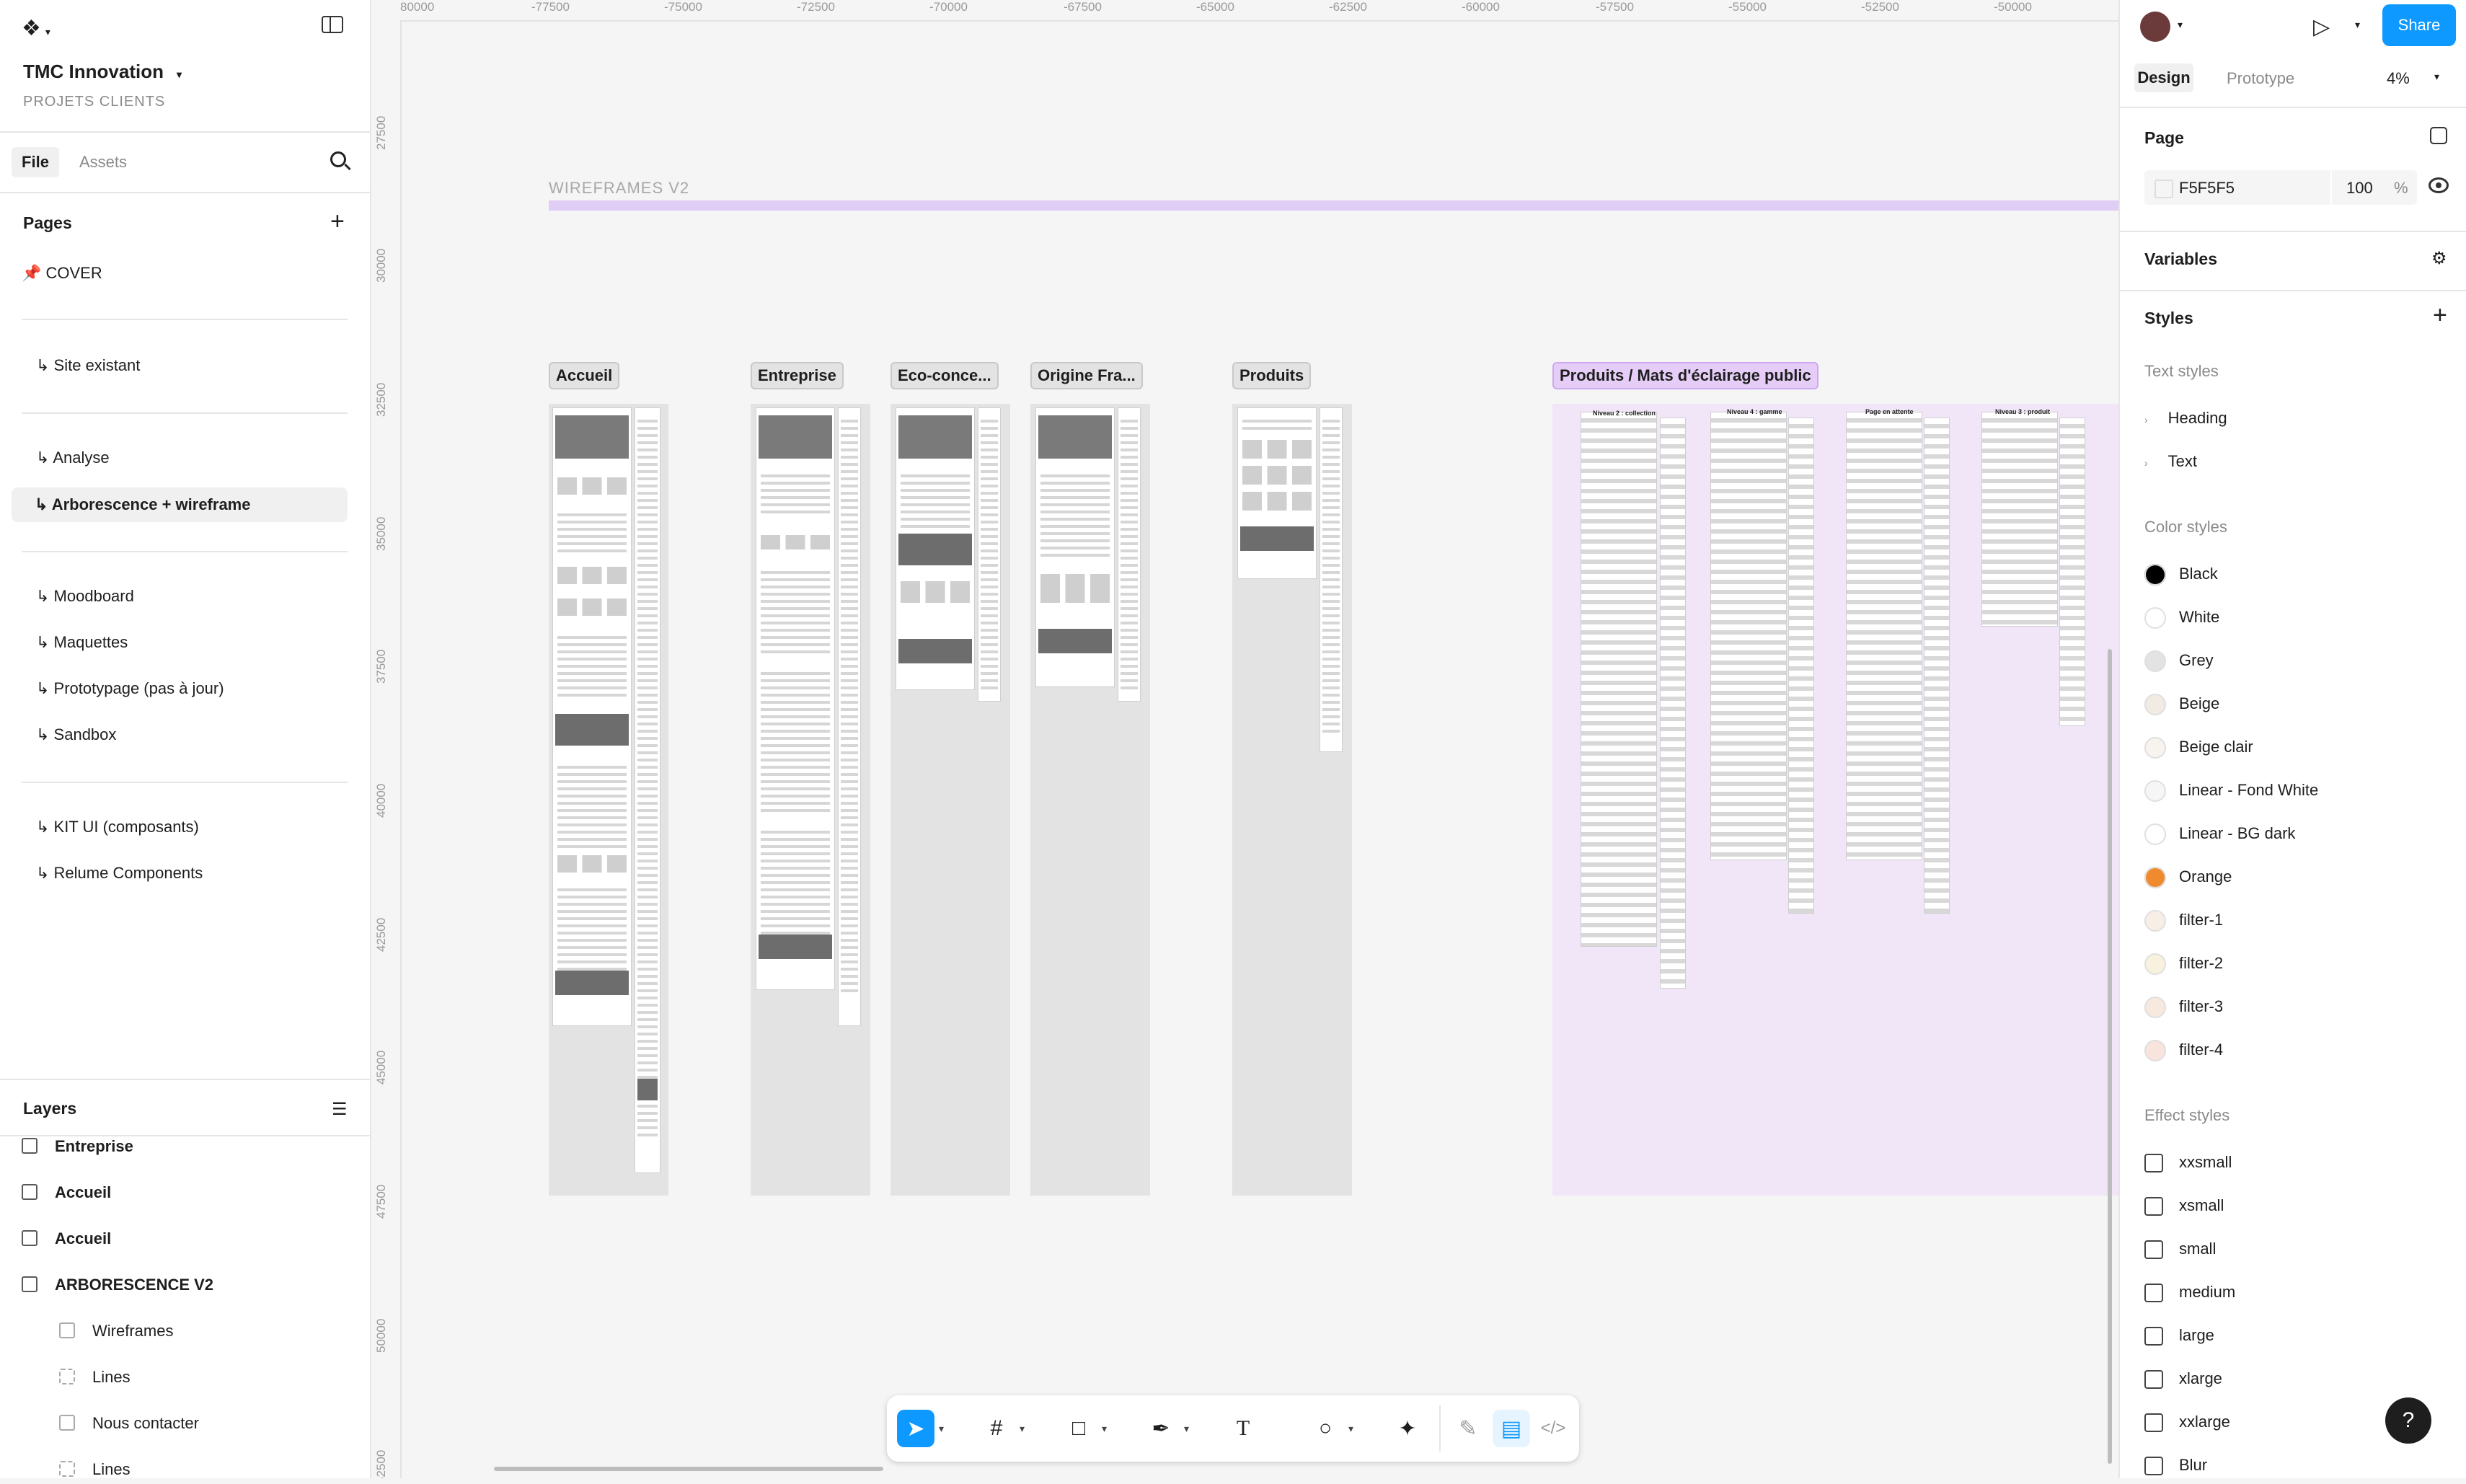  Describe the element at coordinates (2207, 188) in the screenshot. I see `page-color-hex: F5F5F5` at that location.